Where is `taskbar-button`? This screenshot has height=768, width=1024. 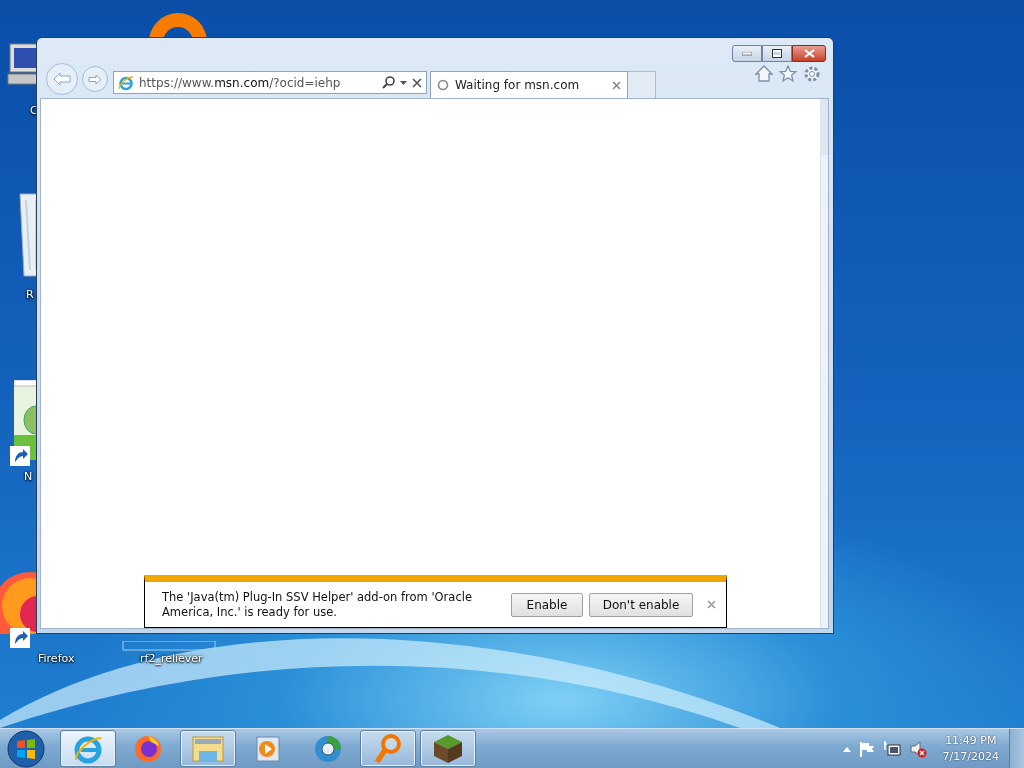
taskbar-button is located at coordinates (448, 748).